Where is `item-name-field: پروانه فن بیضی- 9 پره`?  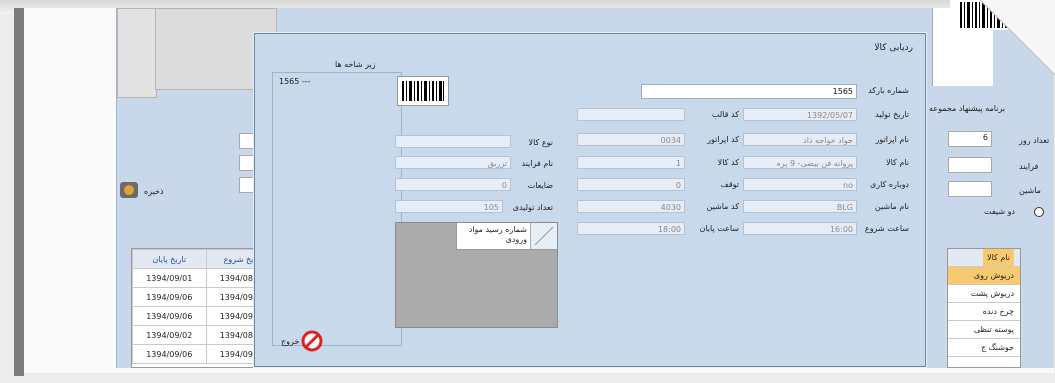 item-name-field: پروانه فن بیضی- 9 پره is located at coordinates (800, 162).